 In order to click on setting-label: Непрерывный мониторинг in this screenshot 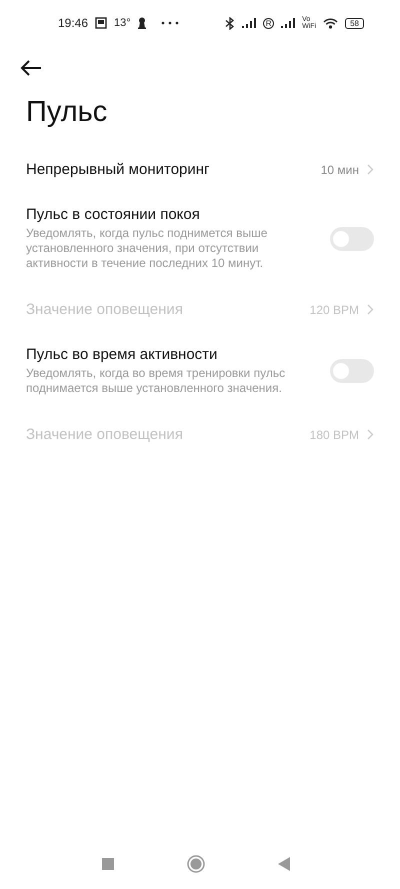, I will do `click(118, 169)`.